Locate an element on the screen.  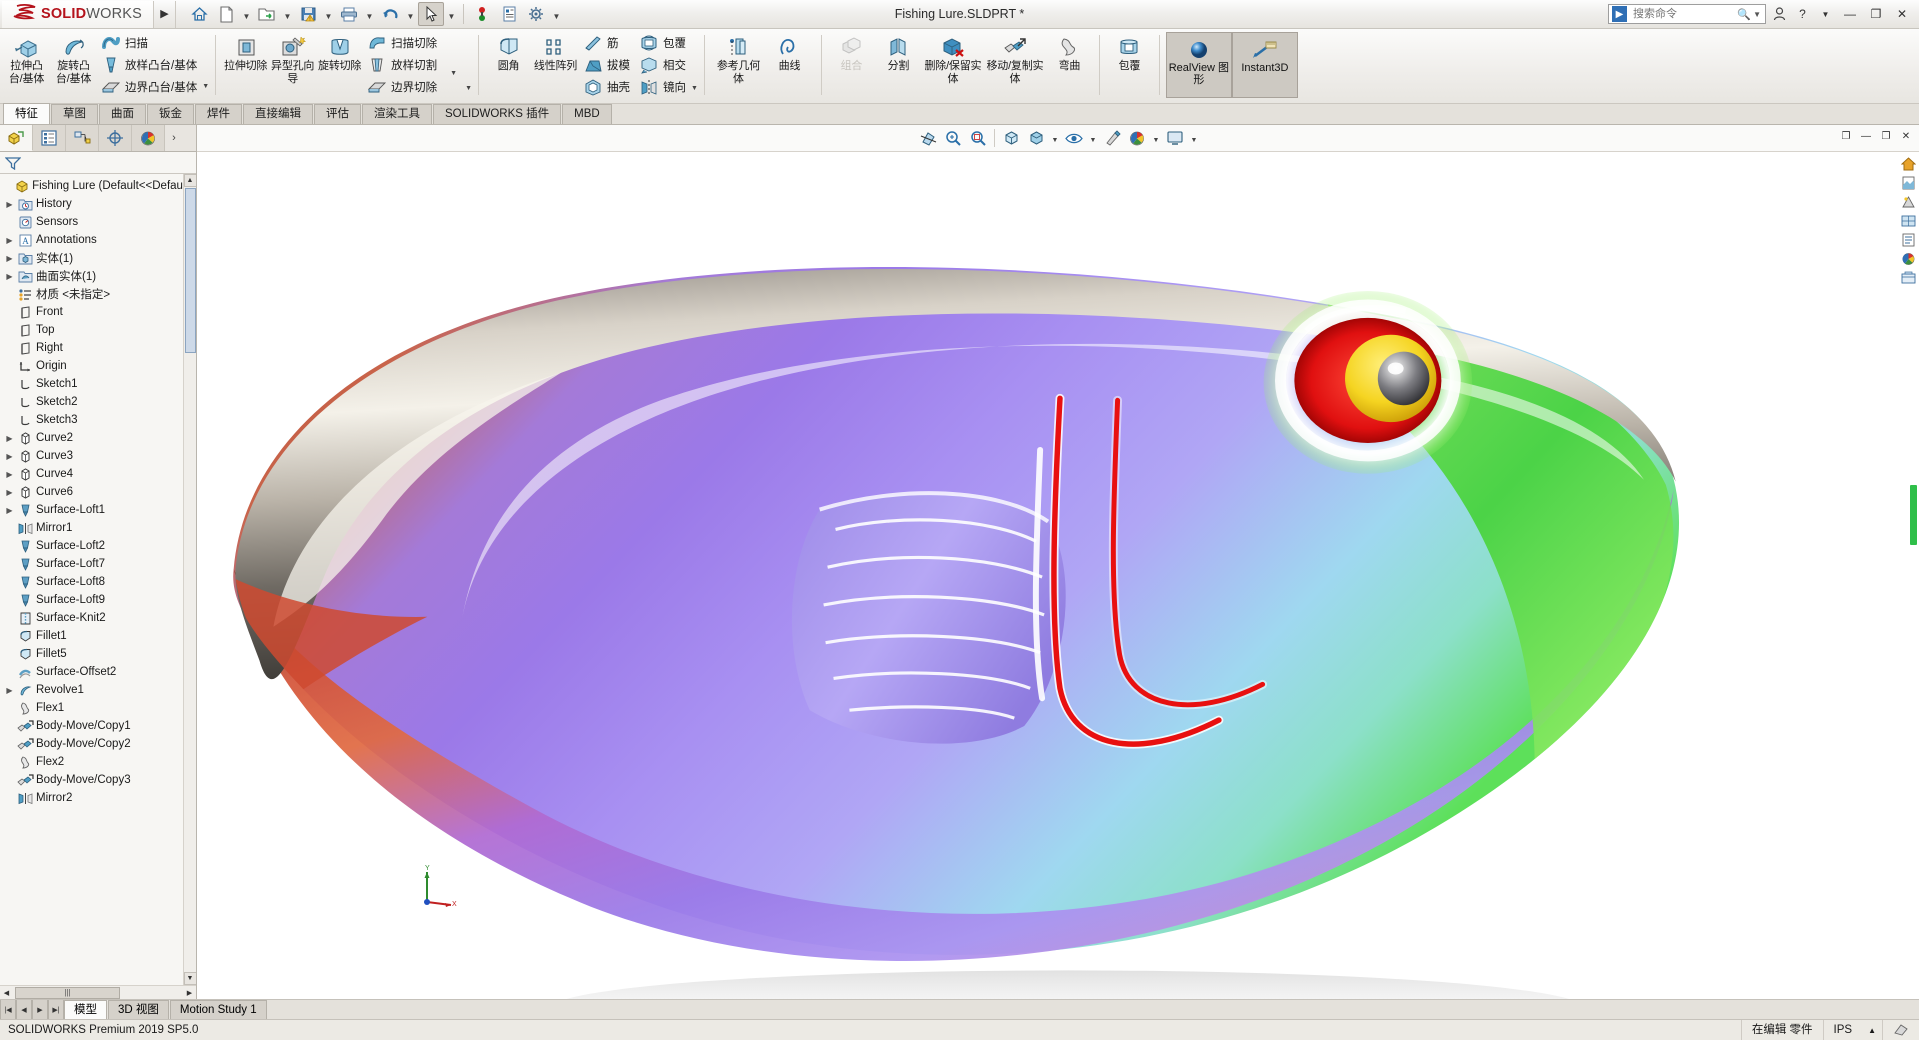
home-icon is located at coordinates (199, 14).